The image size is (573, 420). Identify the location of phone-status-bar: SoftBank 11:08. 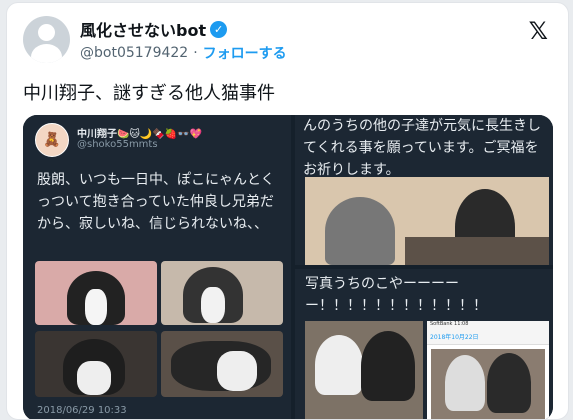
(488, 326).